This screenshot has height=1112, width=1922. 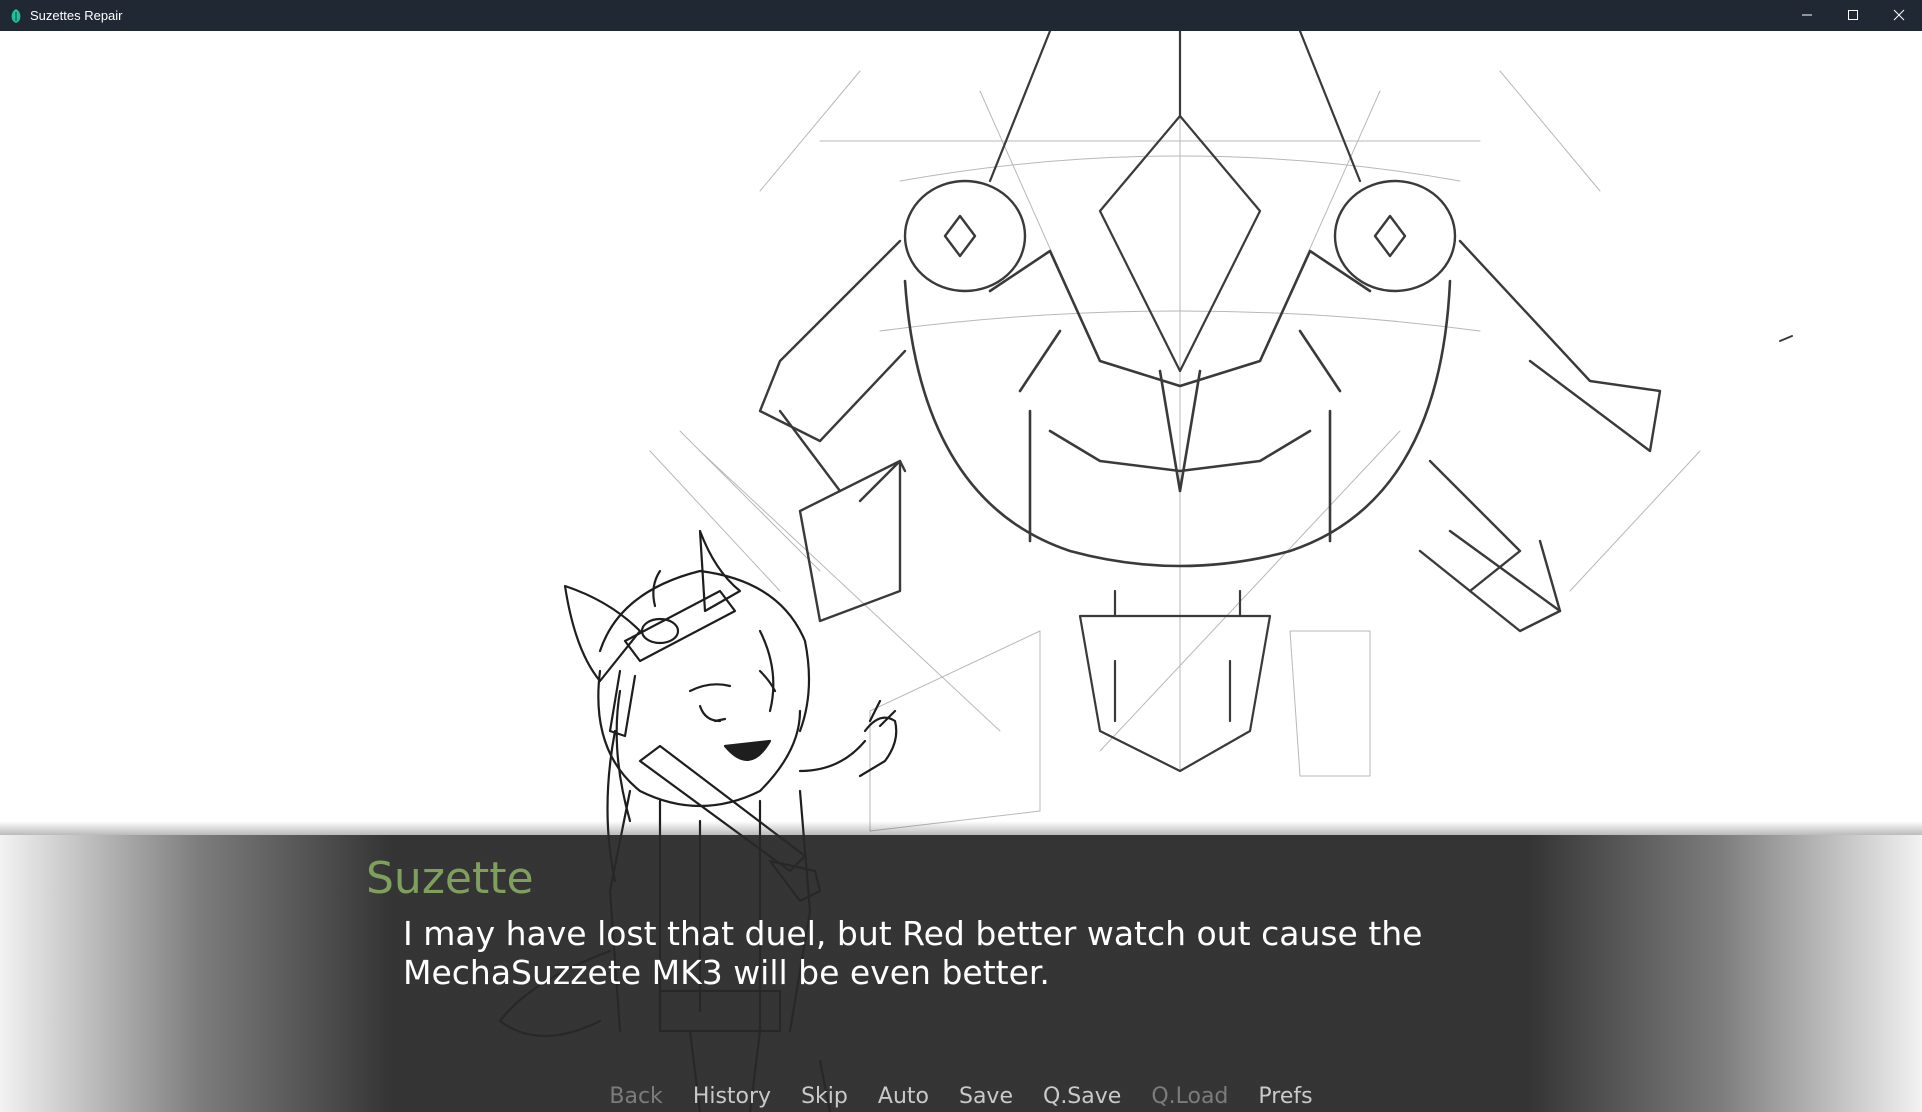 What do you see at coordinates (450, 878) in the screenshot?
I see `speaker-name: Suzette` at bounding box center [450, 878].